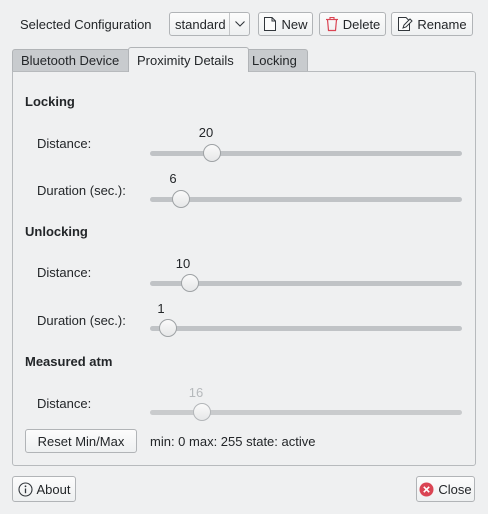 Image resolution: width=488 pixels, height=514 pixels. What do you see at coordinates (81, 320) in the screenshot?
I see `unlocking-duration-label: Duration (sec.):` at bounding box center [81, 320].